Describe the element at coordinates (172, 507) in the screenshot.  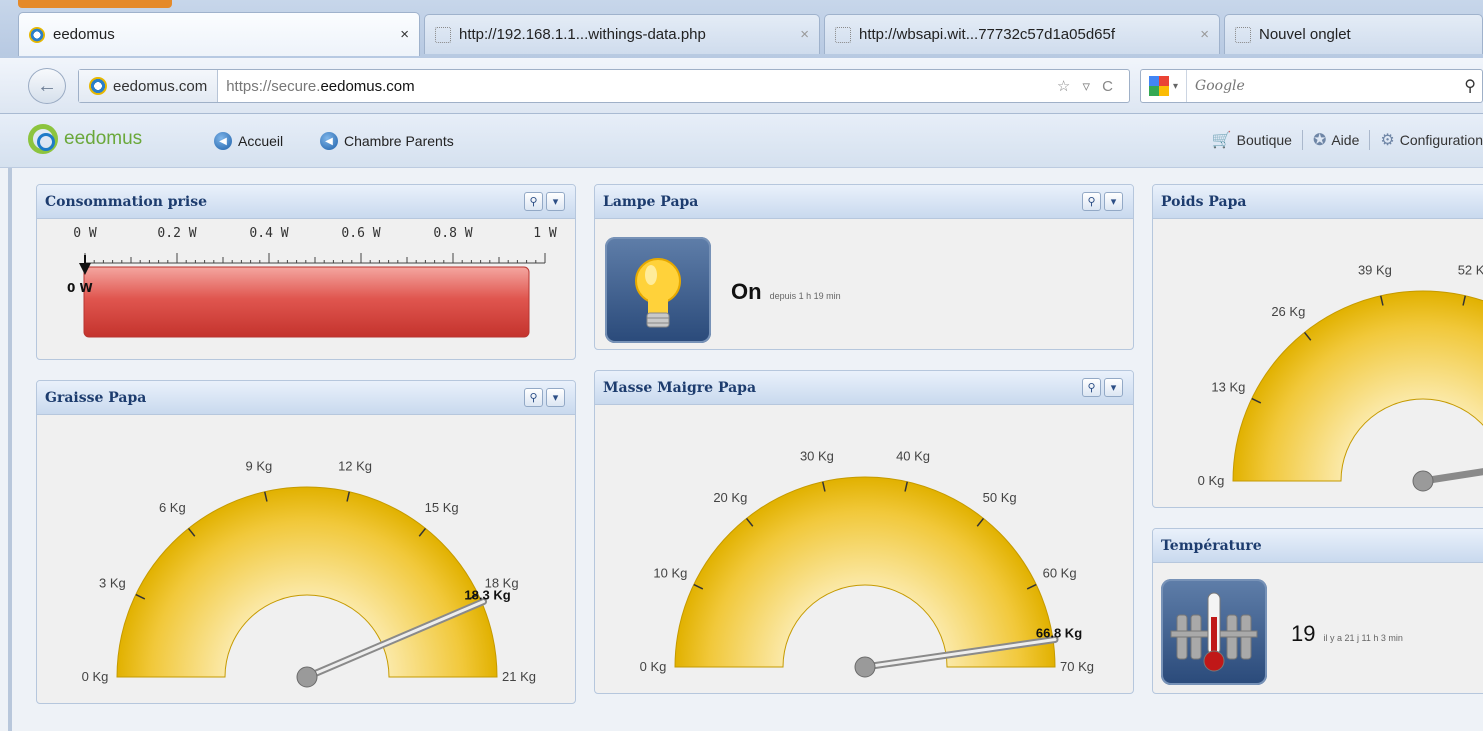
I see `gauge-tick-label: 6 Kg` at that location.